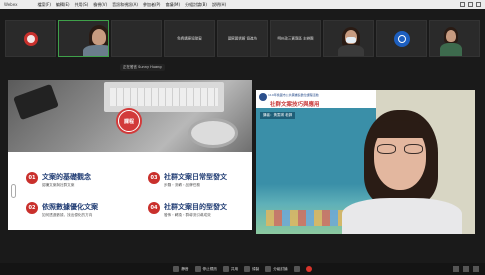  I want to click on participant-thumb: 國家圖書館 協進坊, so click(242, 38).